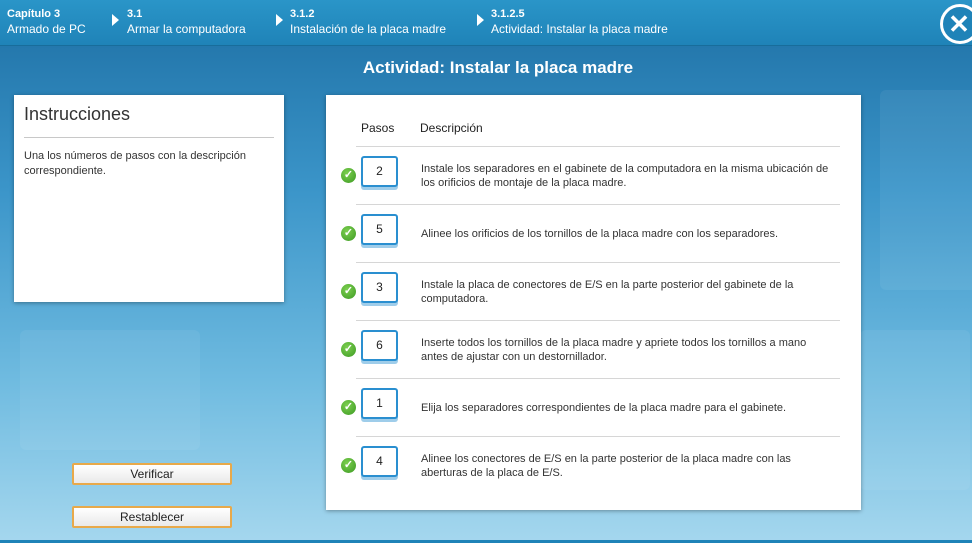 The width and height of the screenshot is (972, 543). I want to click on reset-button: Restablecer, so click(152, 517).